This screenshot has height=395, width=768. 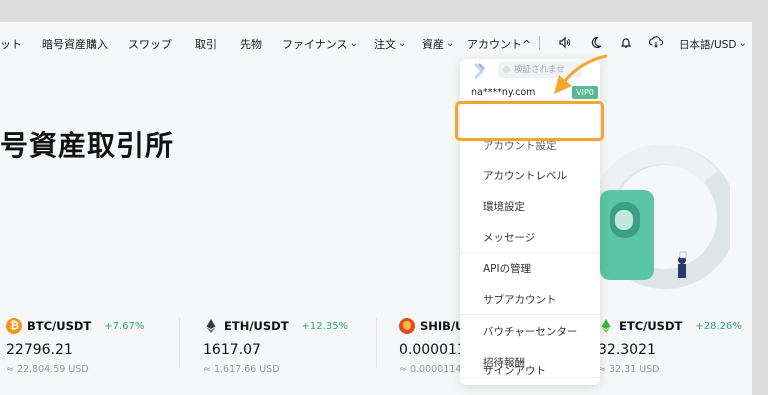 What do you see at coordinates (606, 326) in the screenshot?
I see `ethereum-classic-icon` at bounding box center [606, 326].